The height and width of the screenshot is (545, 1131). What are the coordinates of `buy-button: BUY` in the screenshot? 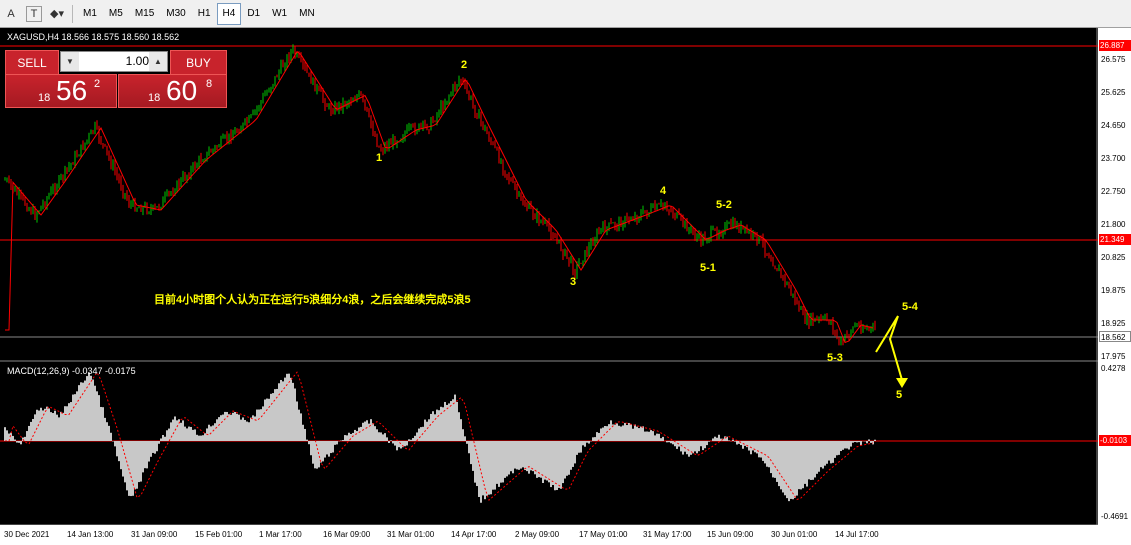 It's located at (198, 62).